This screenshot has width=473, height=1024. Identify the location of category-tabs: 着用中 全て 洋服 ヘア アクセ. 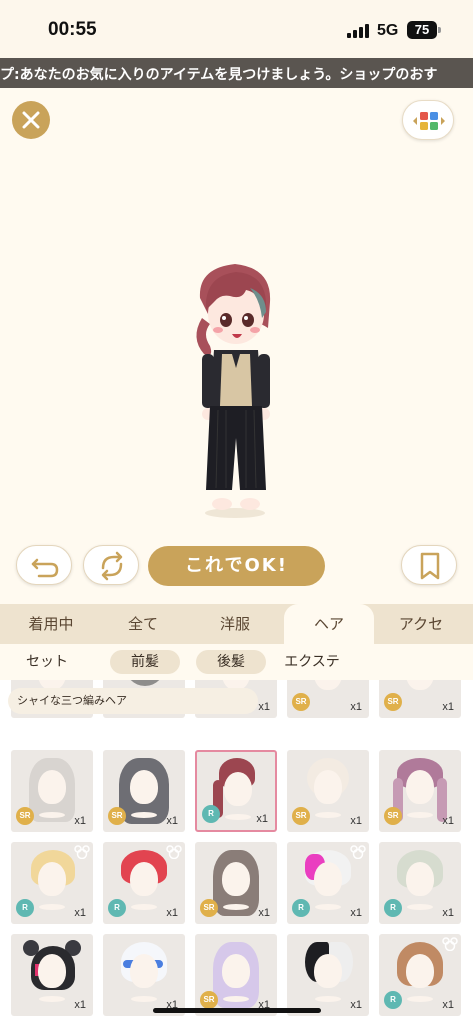
(236, 624).